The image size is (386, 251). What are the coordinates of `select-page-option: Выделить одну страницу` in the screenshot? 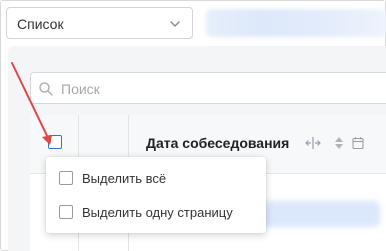 It's located at (156, 212).